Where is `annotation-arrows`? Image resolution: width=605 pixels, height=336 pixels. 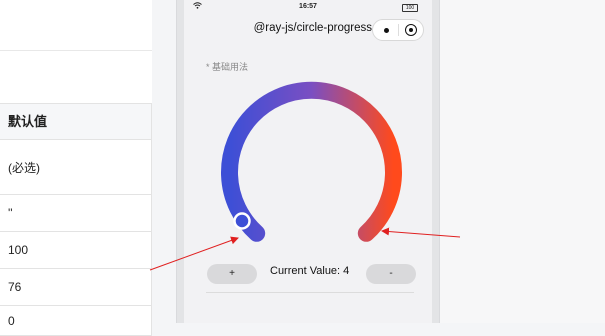
annotation-arrows is located at coordinates (305, 249).